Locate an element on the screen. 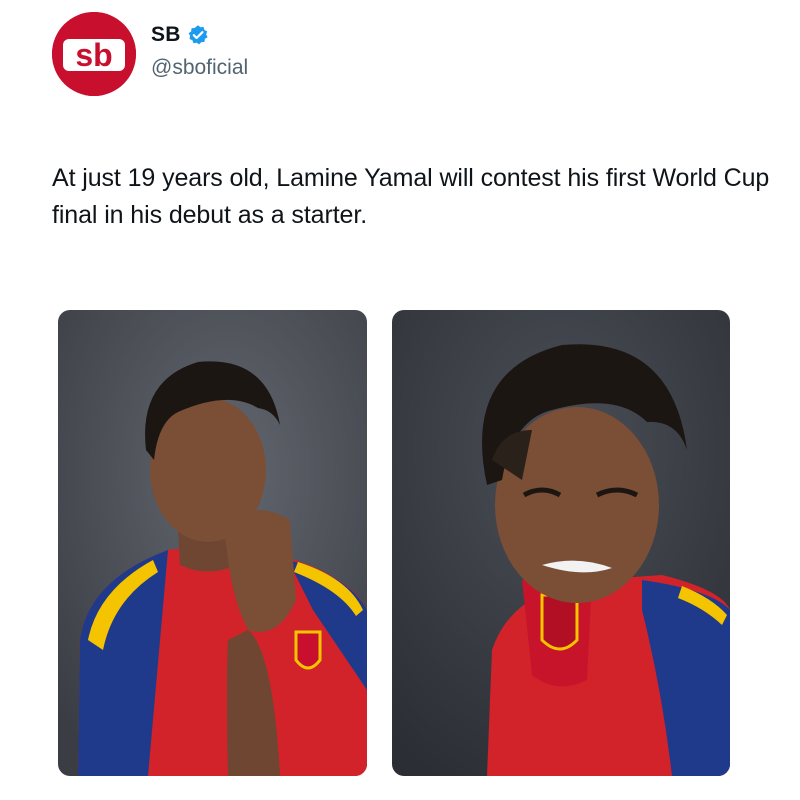 This screenshot has width=800, height=800. author-handle: @sboficial is located at coordinates (199, 68).